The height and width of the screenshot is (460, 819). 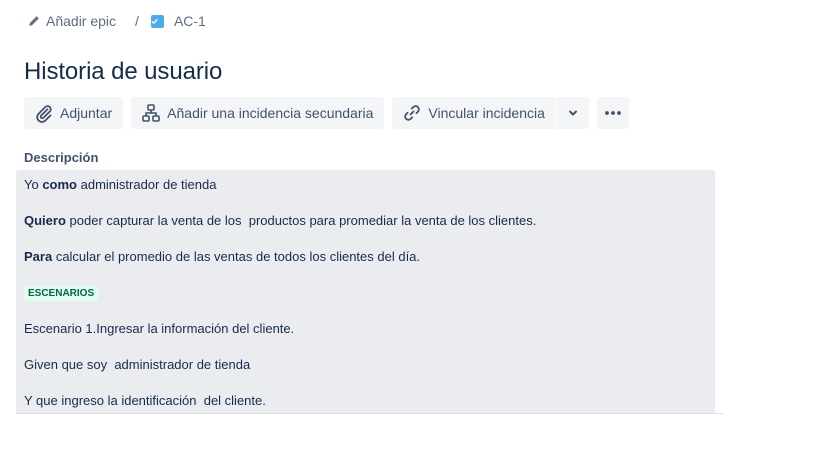 I want to click on ellipsis-icon, so click(x=612, y=113).